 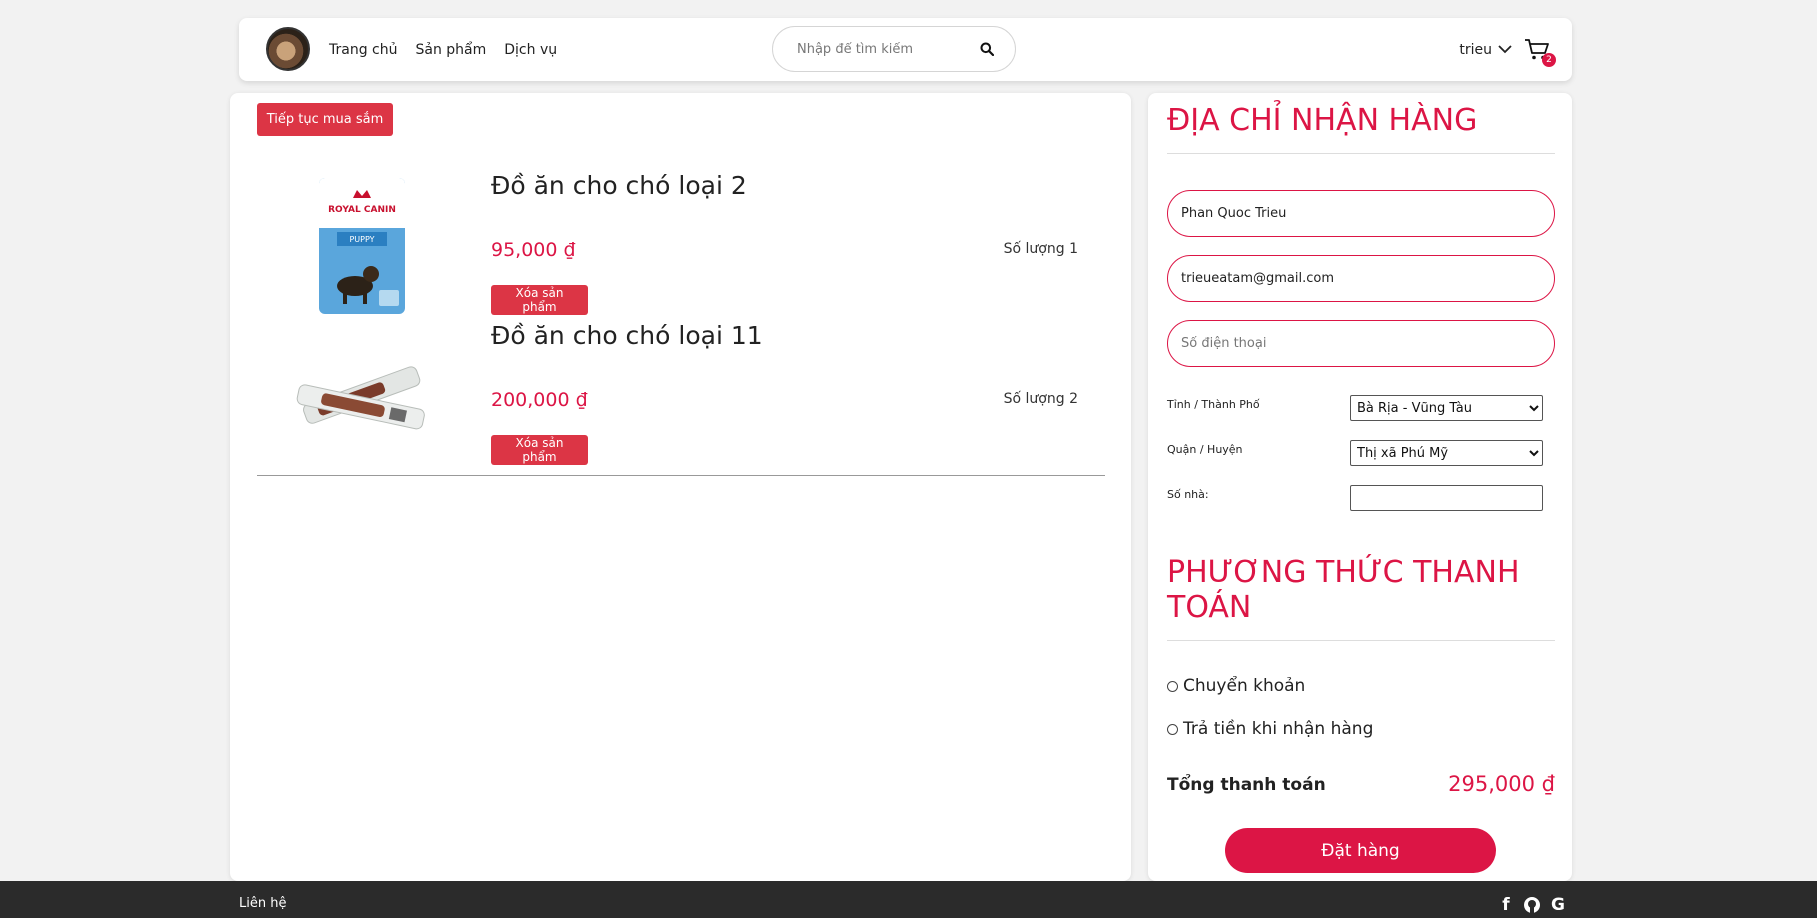 I want to click on district-label: Quận / Huyện, so click(x=1205, y=449).